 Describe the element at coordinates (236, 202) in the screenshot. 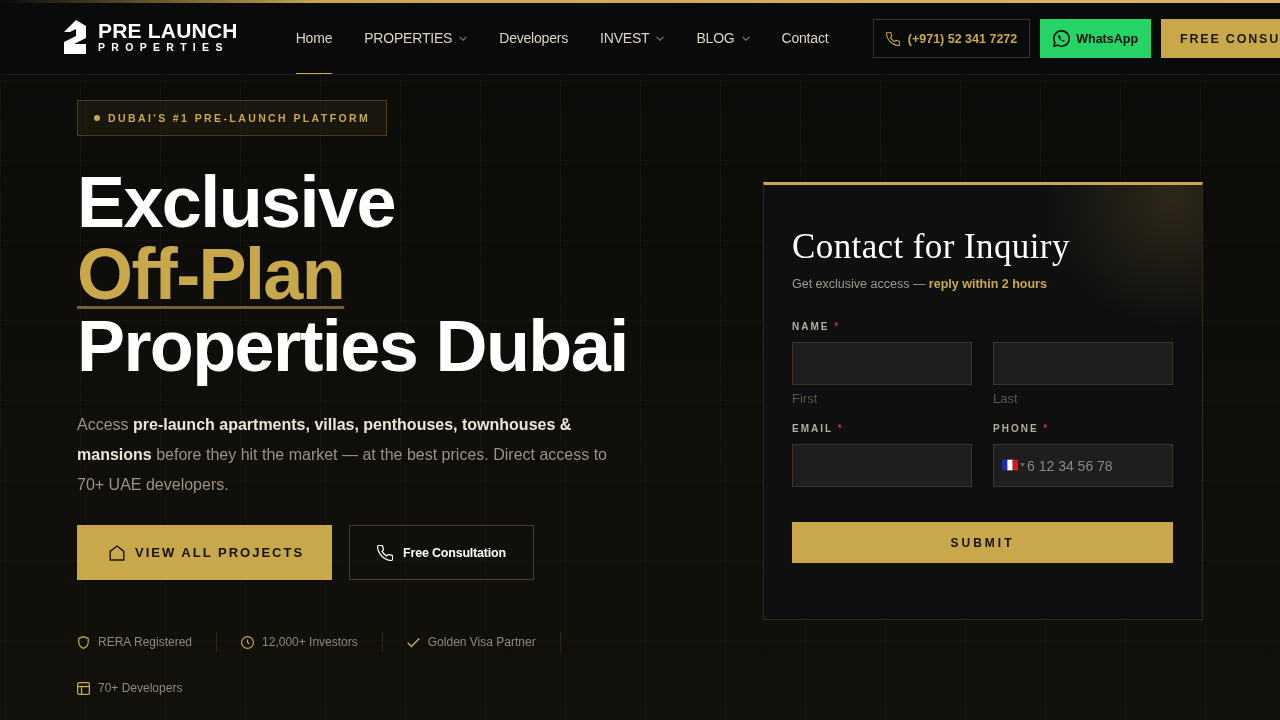

I see `headline: Exclusive` at that location.